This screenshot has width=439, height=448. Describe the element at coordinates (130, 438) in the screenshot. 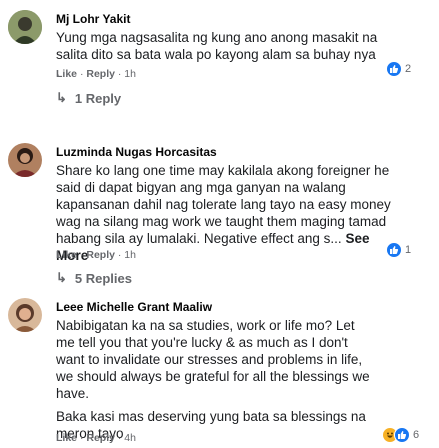

I see `comment-time: 4h` at that location.